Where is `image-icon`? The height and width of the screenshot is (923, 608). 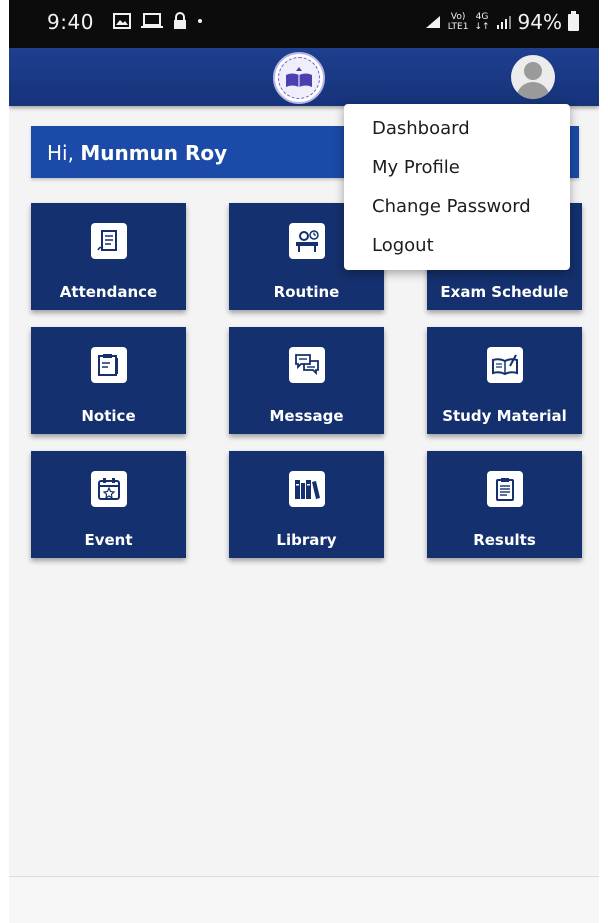
image-icon is located at coordinates (122, 21).